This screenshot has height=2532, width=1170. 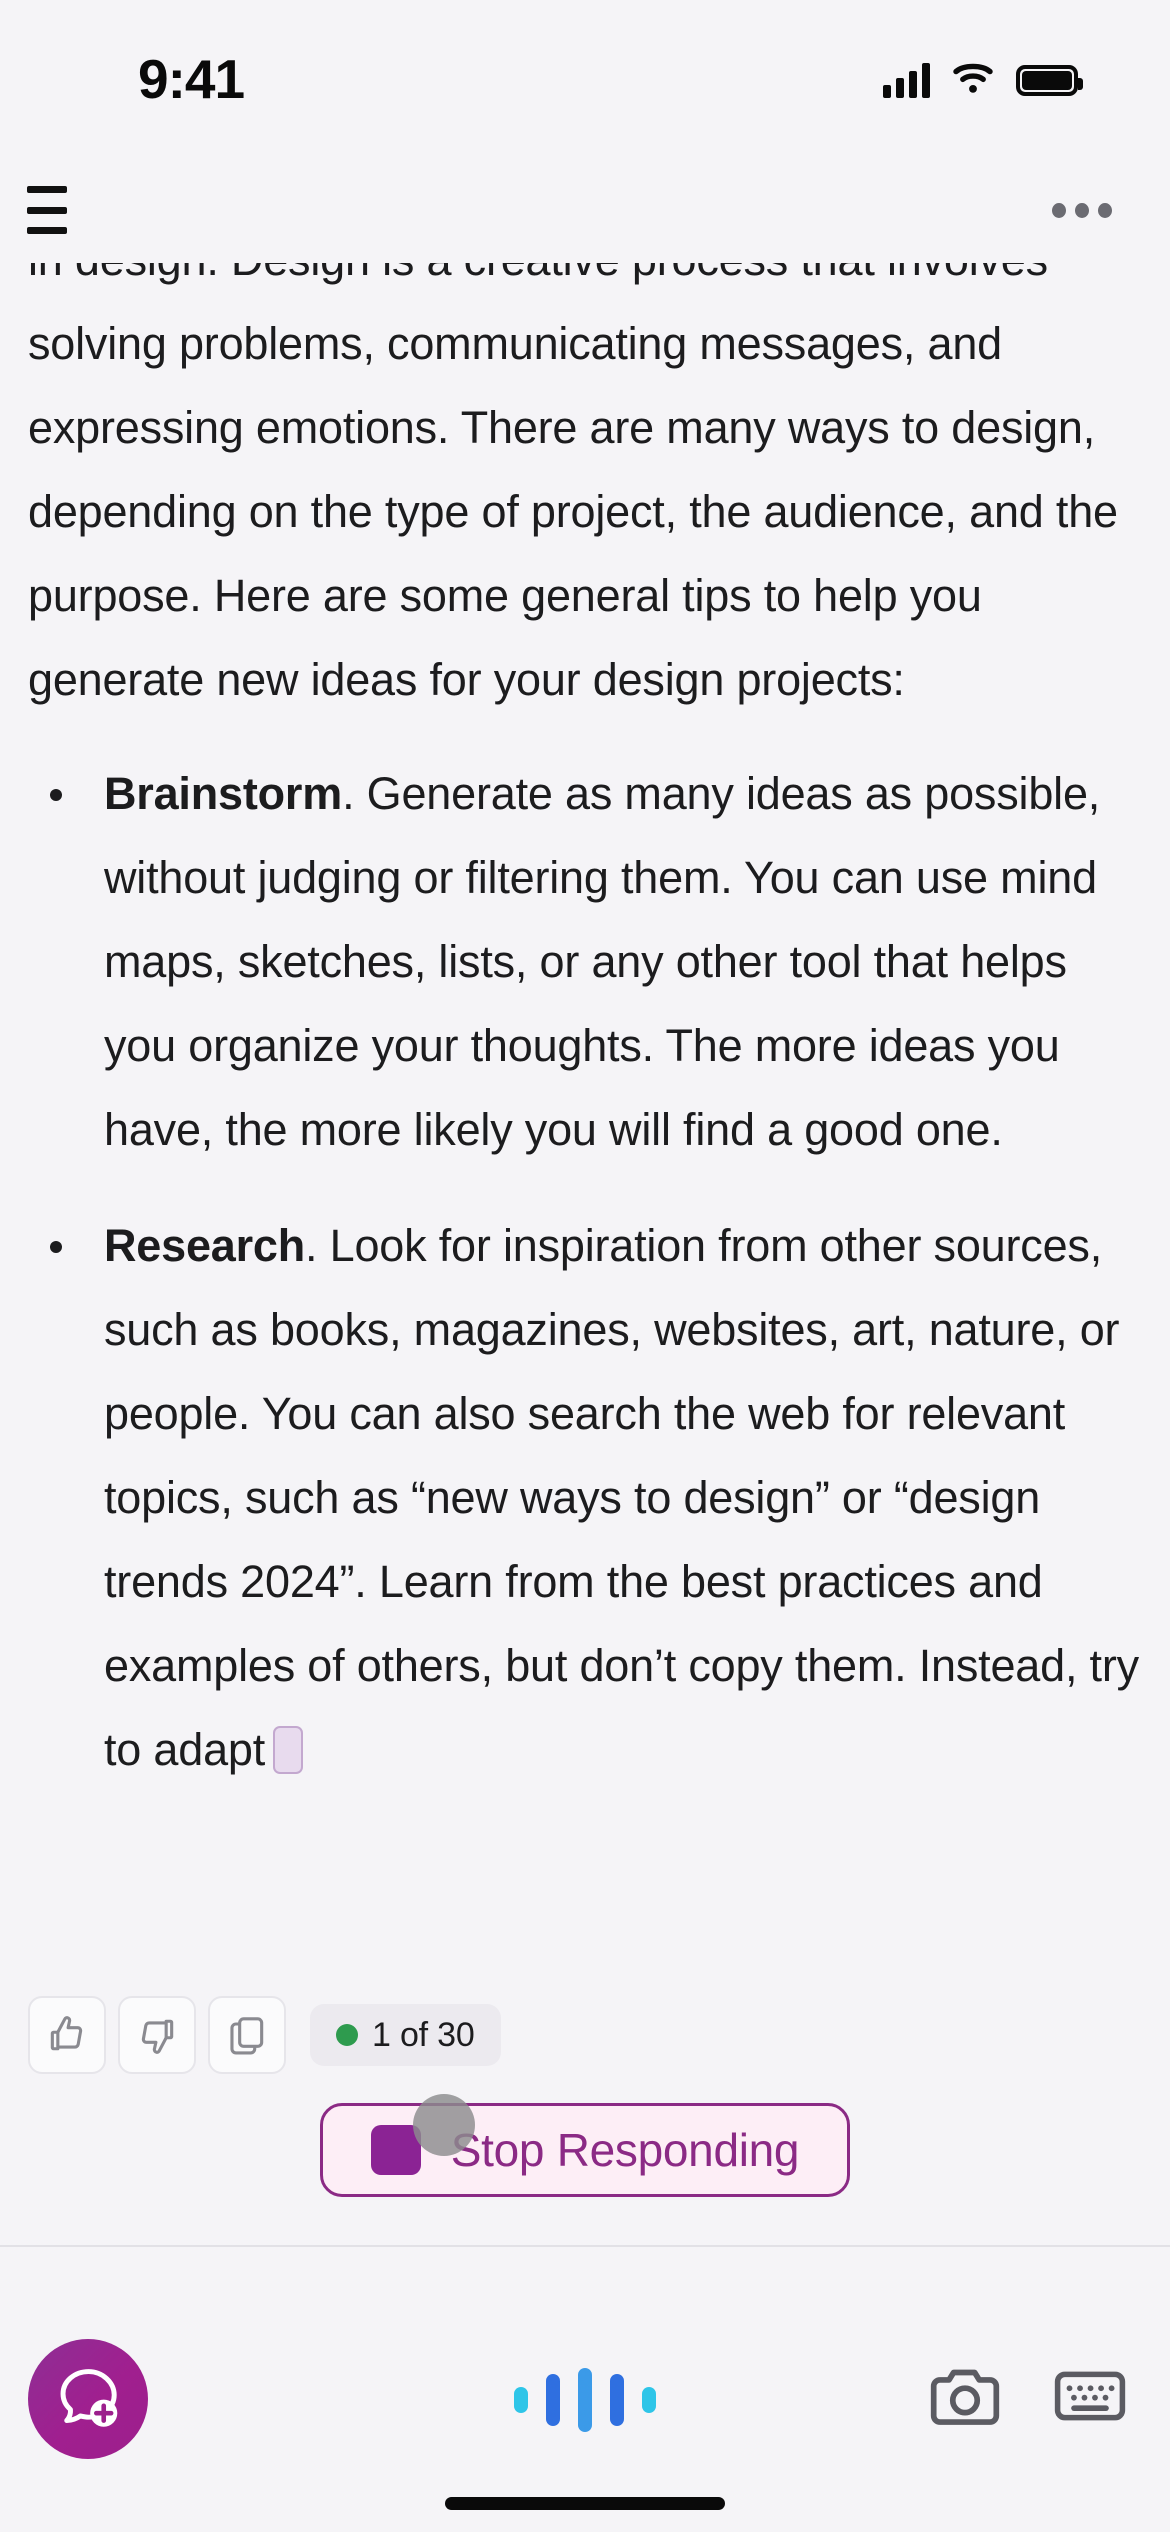 What do you see at coordinates (157, 2035) in the screenshot?
I see `thumbs-down-icon` at bounding box center [157, 2035].